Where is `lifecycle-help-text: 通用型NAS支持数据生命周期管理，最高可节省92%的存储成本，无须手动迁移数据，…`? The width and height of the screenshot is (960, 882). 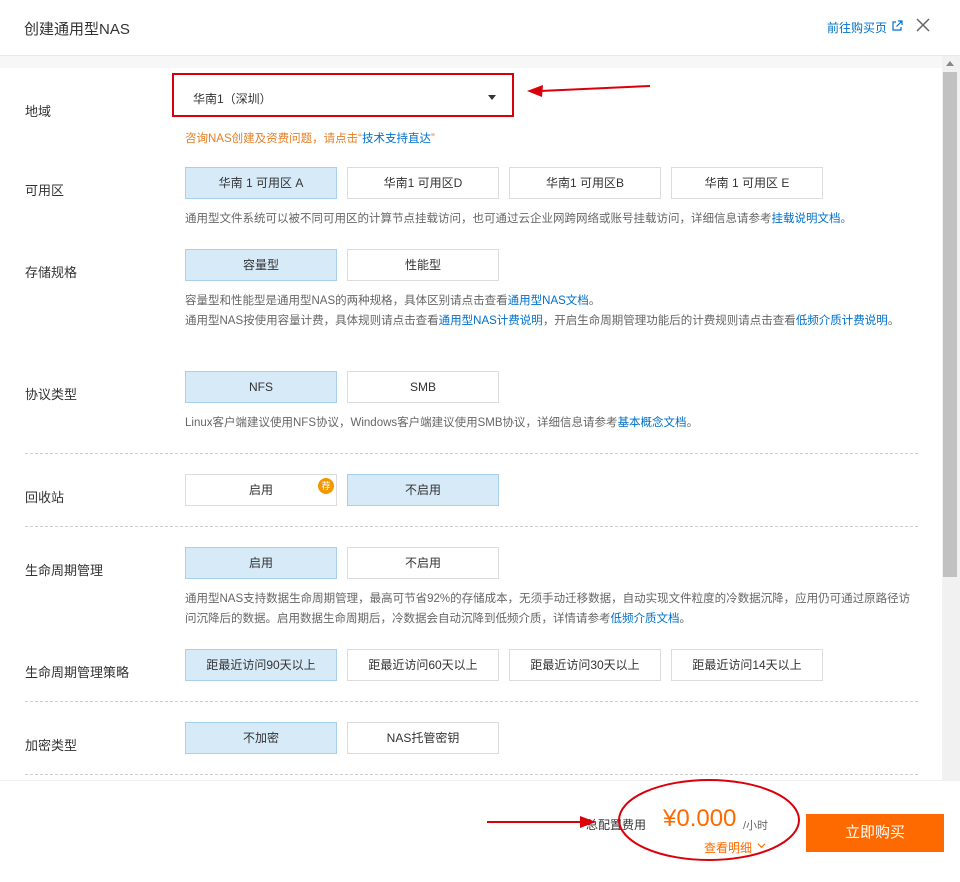 lifecycle-help-text: 通用型NAS支持数据生命周期管理，最高可节省92%的存储成本，无须手动迁移数据，… is located at coordinates (548, 609).